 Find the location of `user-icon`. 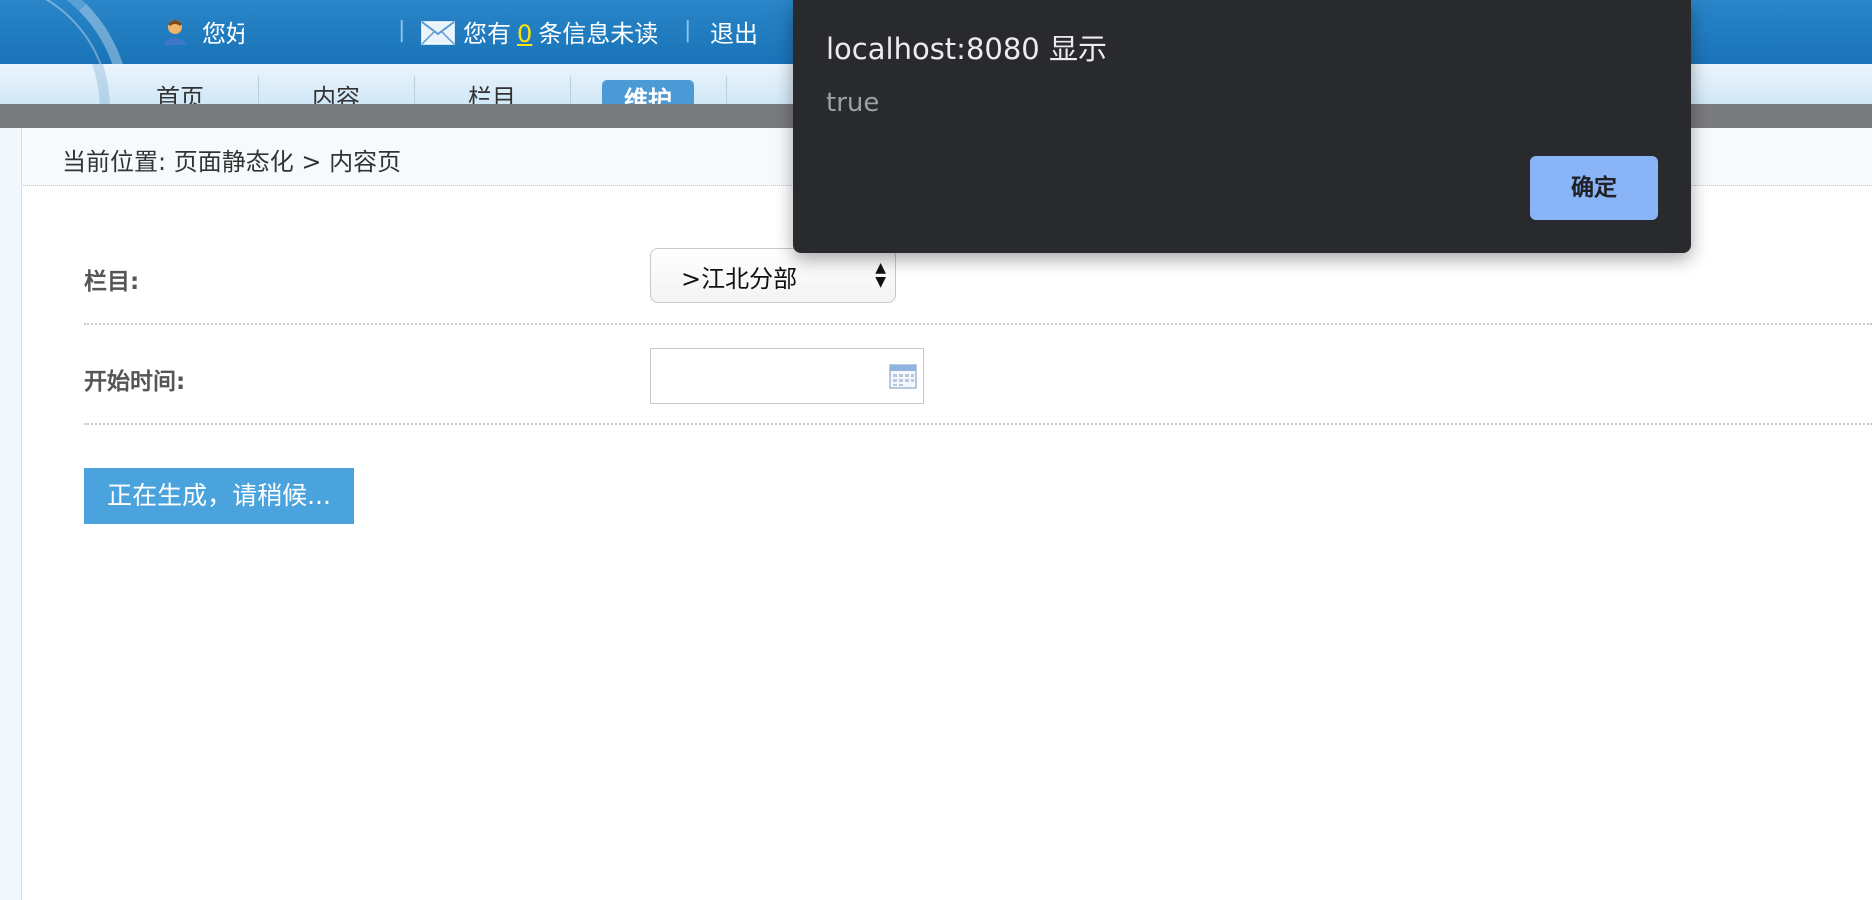

user-icon is located at coordinates (175, 32).